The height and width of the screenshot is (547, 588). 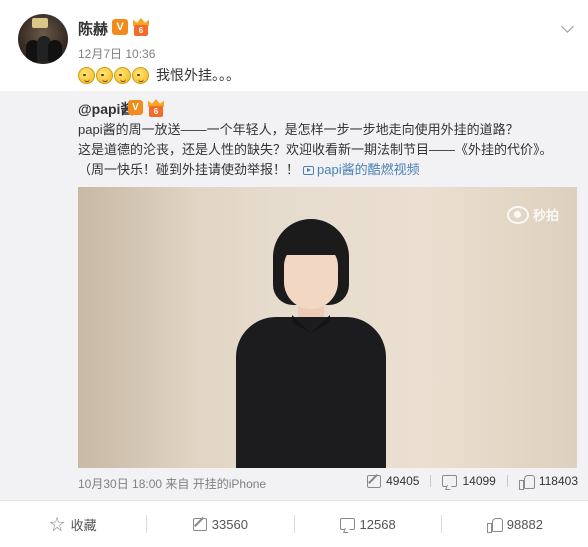 I want to click on original-verified-badge: V, so click(x=135, y=107).